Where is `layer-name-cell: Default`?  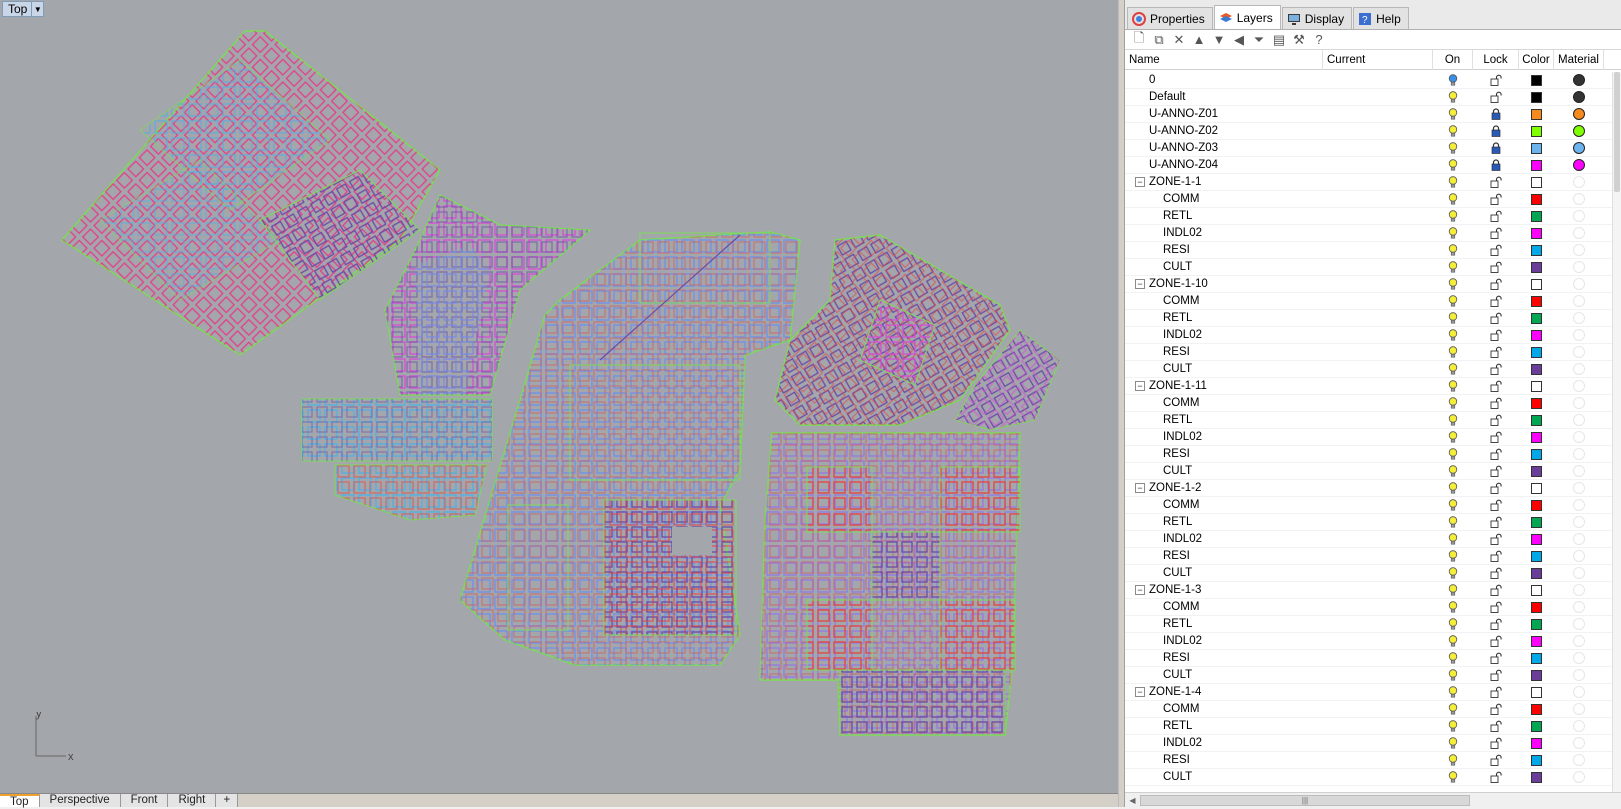
layer-name-cell: Default is located at coordinates (1224, 97).